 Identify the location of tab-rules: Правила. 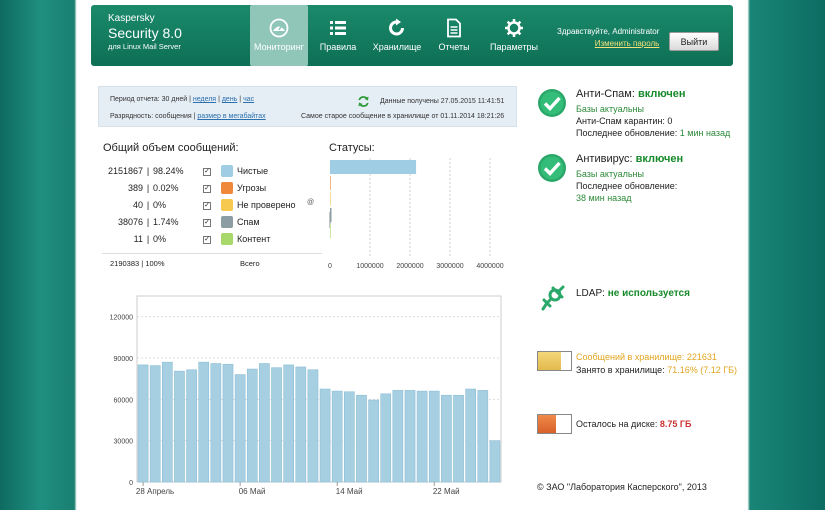
(338, 35).